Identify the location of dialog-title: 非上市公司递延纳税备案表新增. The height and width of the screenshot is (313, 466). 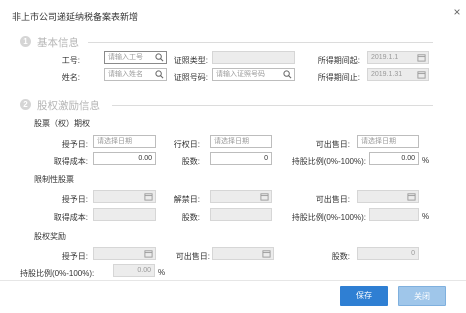
(75, 17).